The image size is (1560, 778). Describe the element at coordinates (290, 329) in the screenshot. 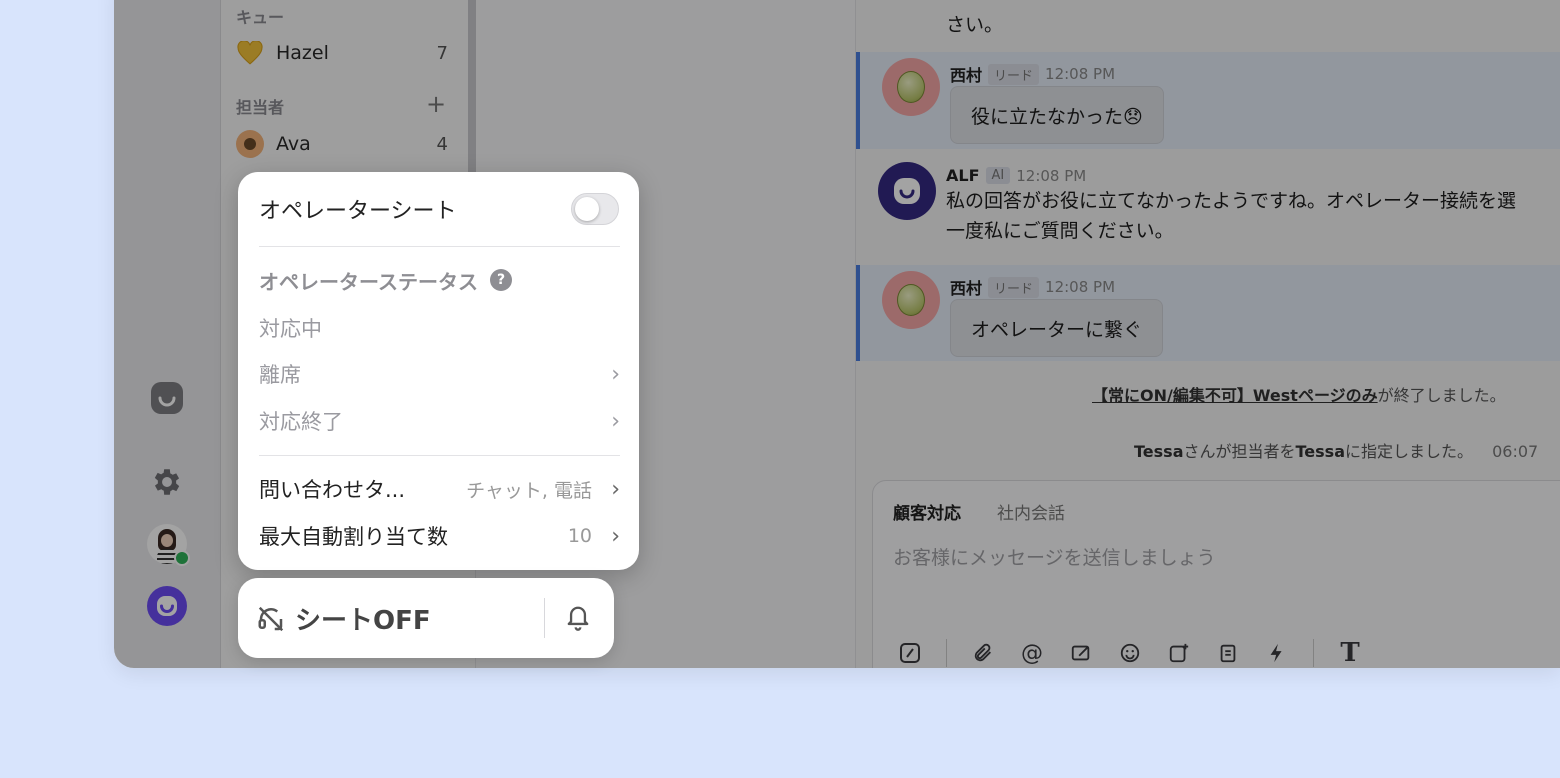

I see `status-active-label: 対応中` at that location.